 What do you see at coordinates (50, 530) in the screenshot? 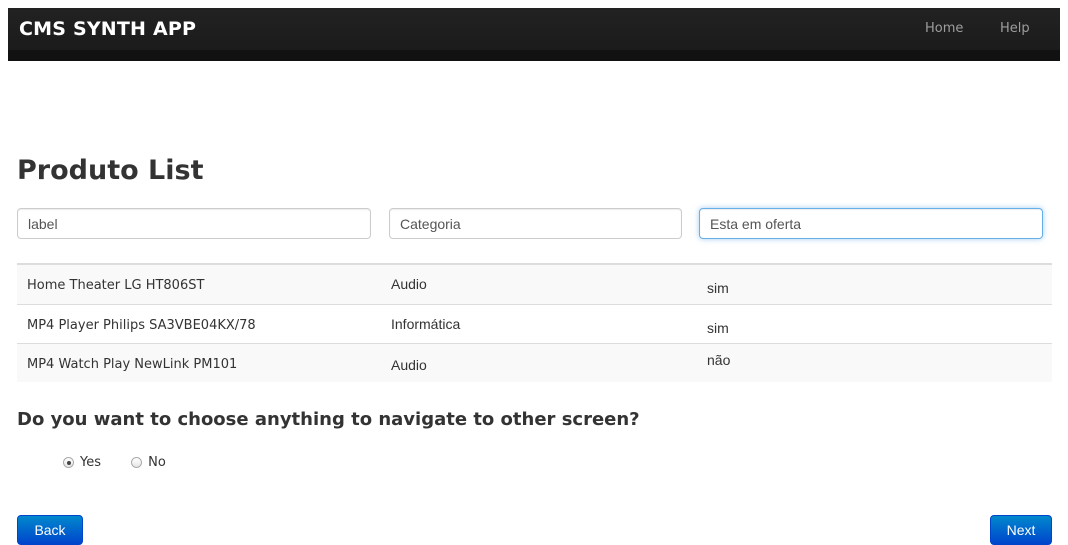
I see `back-button: Back` at bounding box center [50, 530].